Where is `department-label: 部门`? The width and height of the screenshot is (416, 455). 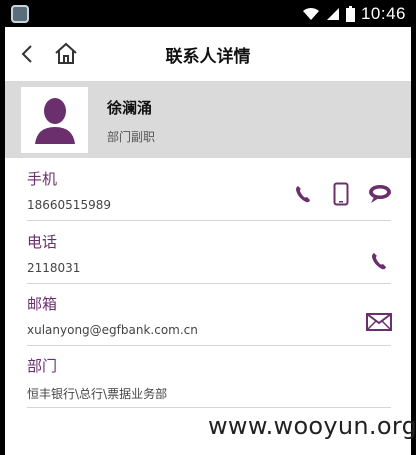
department-label: 部门 is located at coordinates (42, 366).